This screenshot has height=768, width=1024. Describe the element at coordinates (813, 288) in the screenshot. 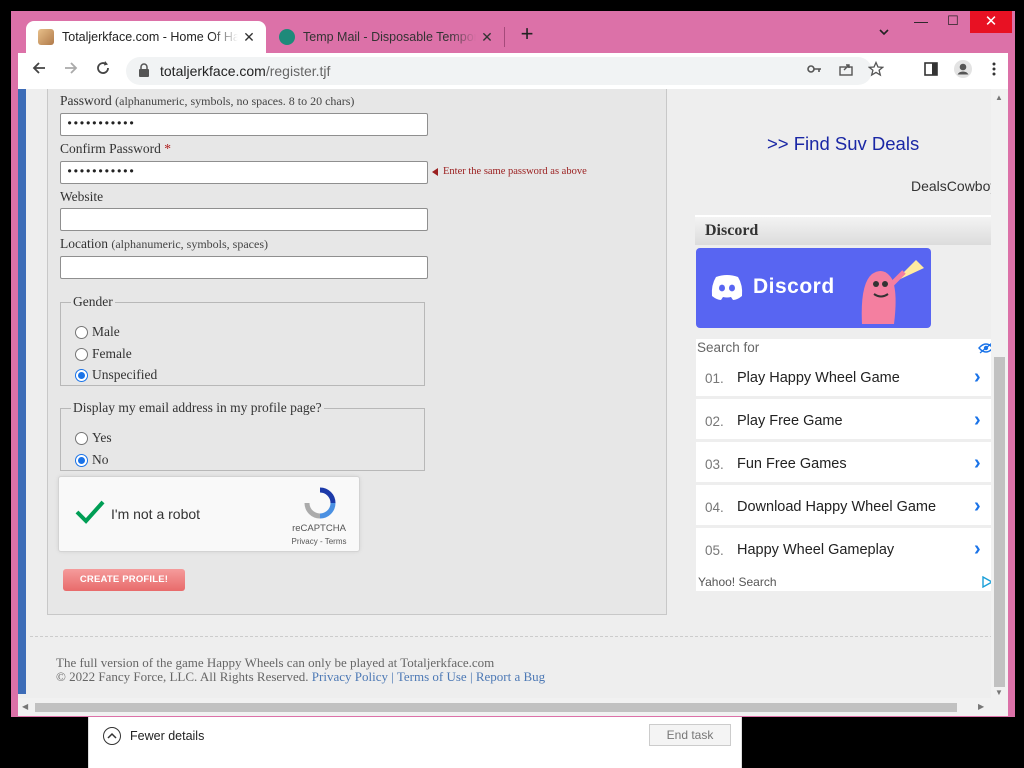

I see `discord-banner: Discord` at that location.